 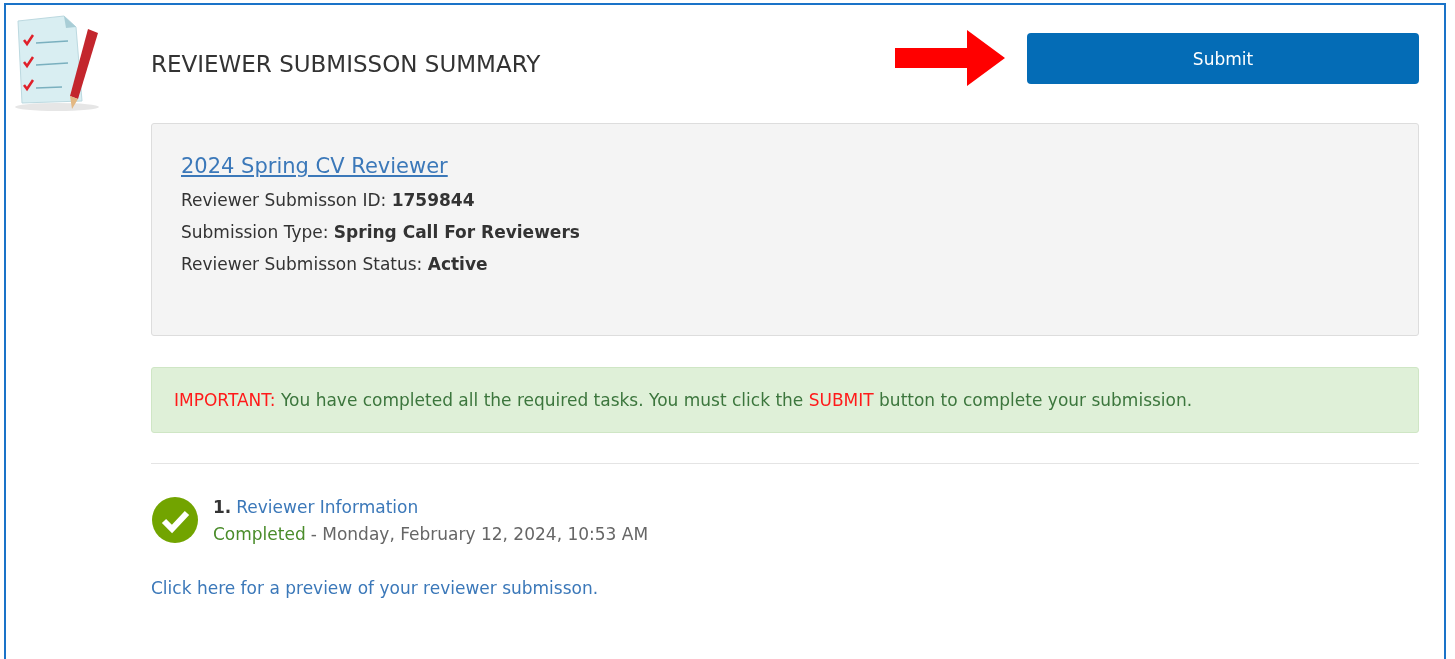 What do you see at coordinates (346, 64) in the screenshot?
I see `page-title: REVIEWER SUBMISSON SUMMARY` at bounding box center [346, 64].